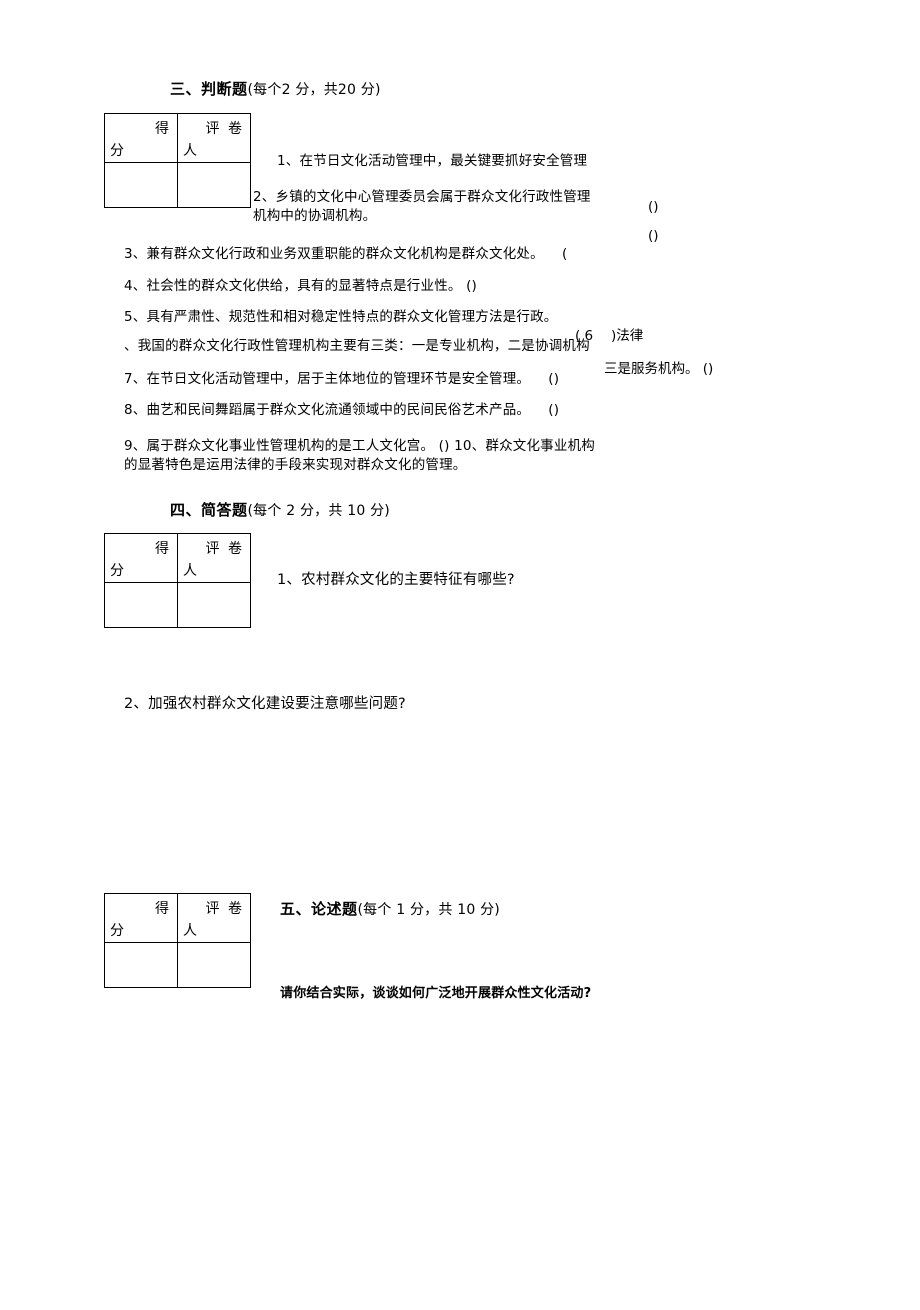 The width and height of the screenshot is (920, 1310). I want to click on section-three-title: 三、判断题, so click(209, 89).